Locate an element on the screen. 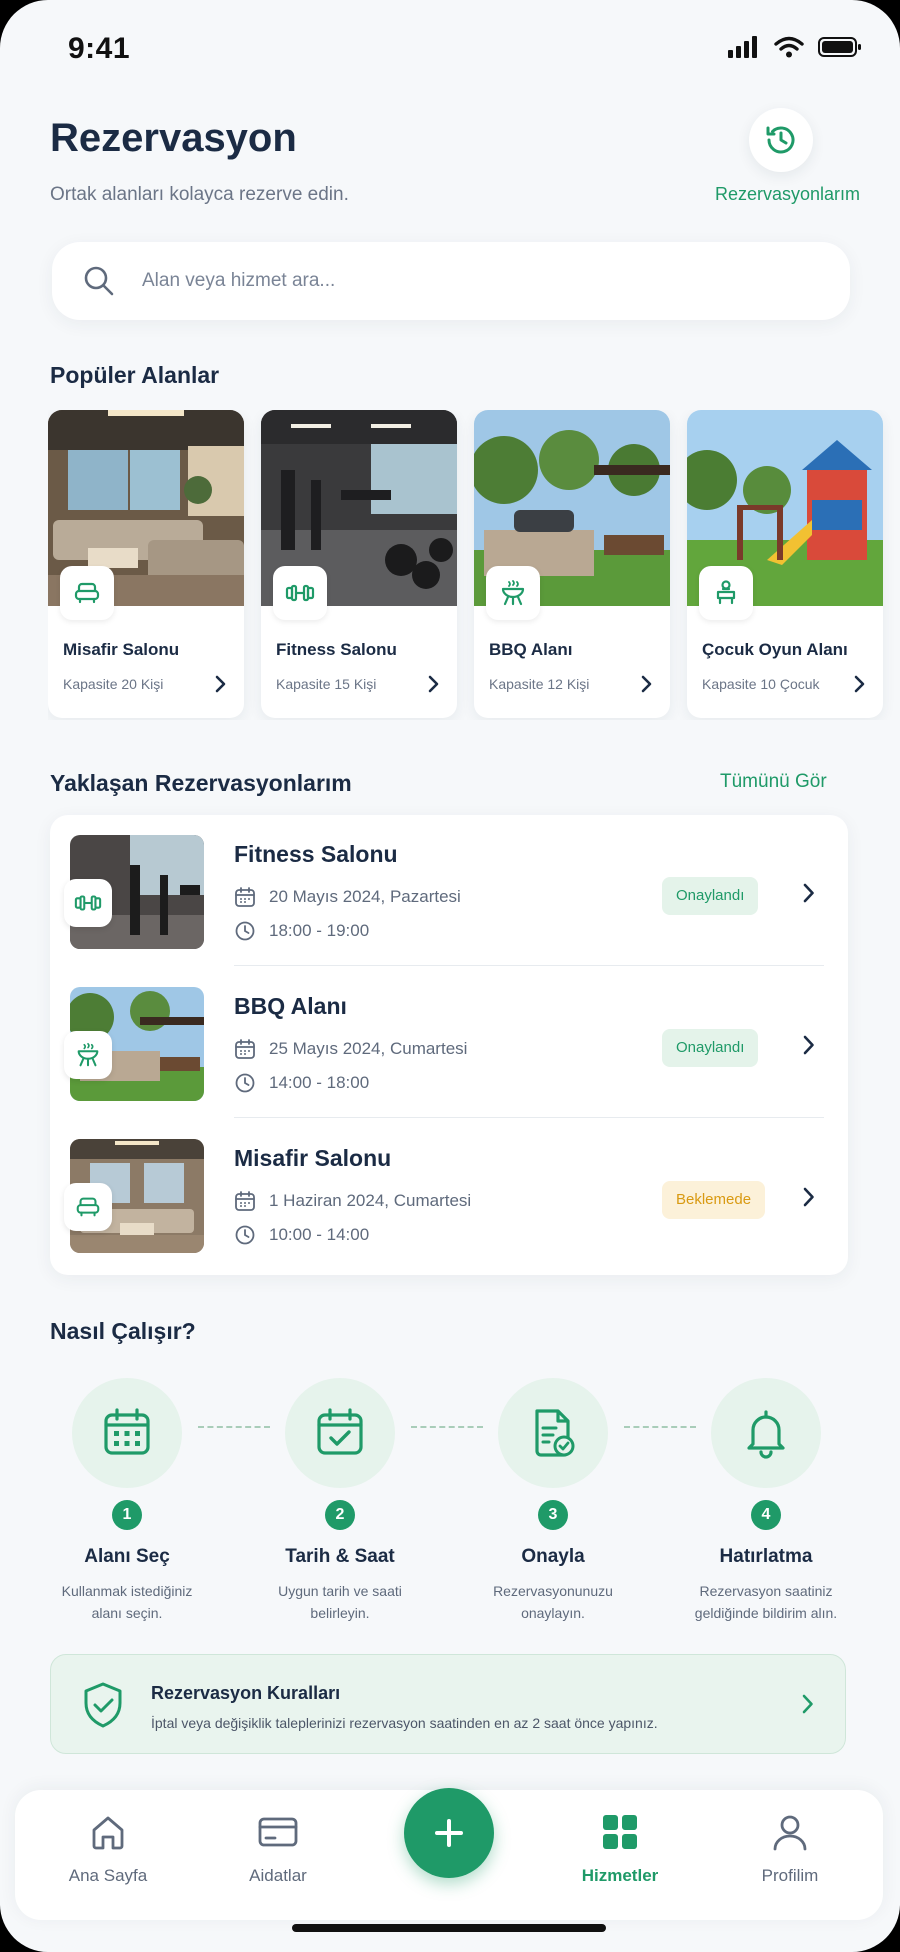 Image resolution: width=900 pixels, height=1952 pixels. nav-label: Aidatlar is located at coordinates (278, 1875).